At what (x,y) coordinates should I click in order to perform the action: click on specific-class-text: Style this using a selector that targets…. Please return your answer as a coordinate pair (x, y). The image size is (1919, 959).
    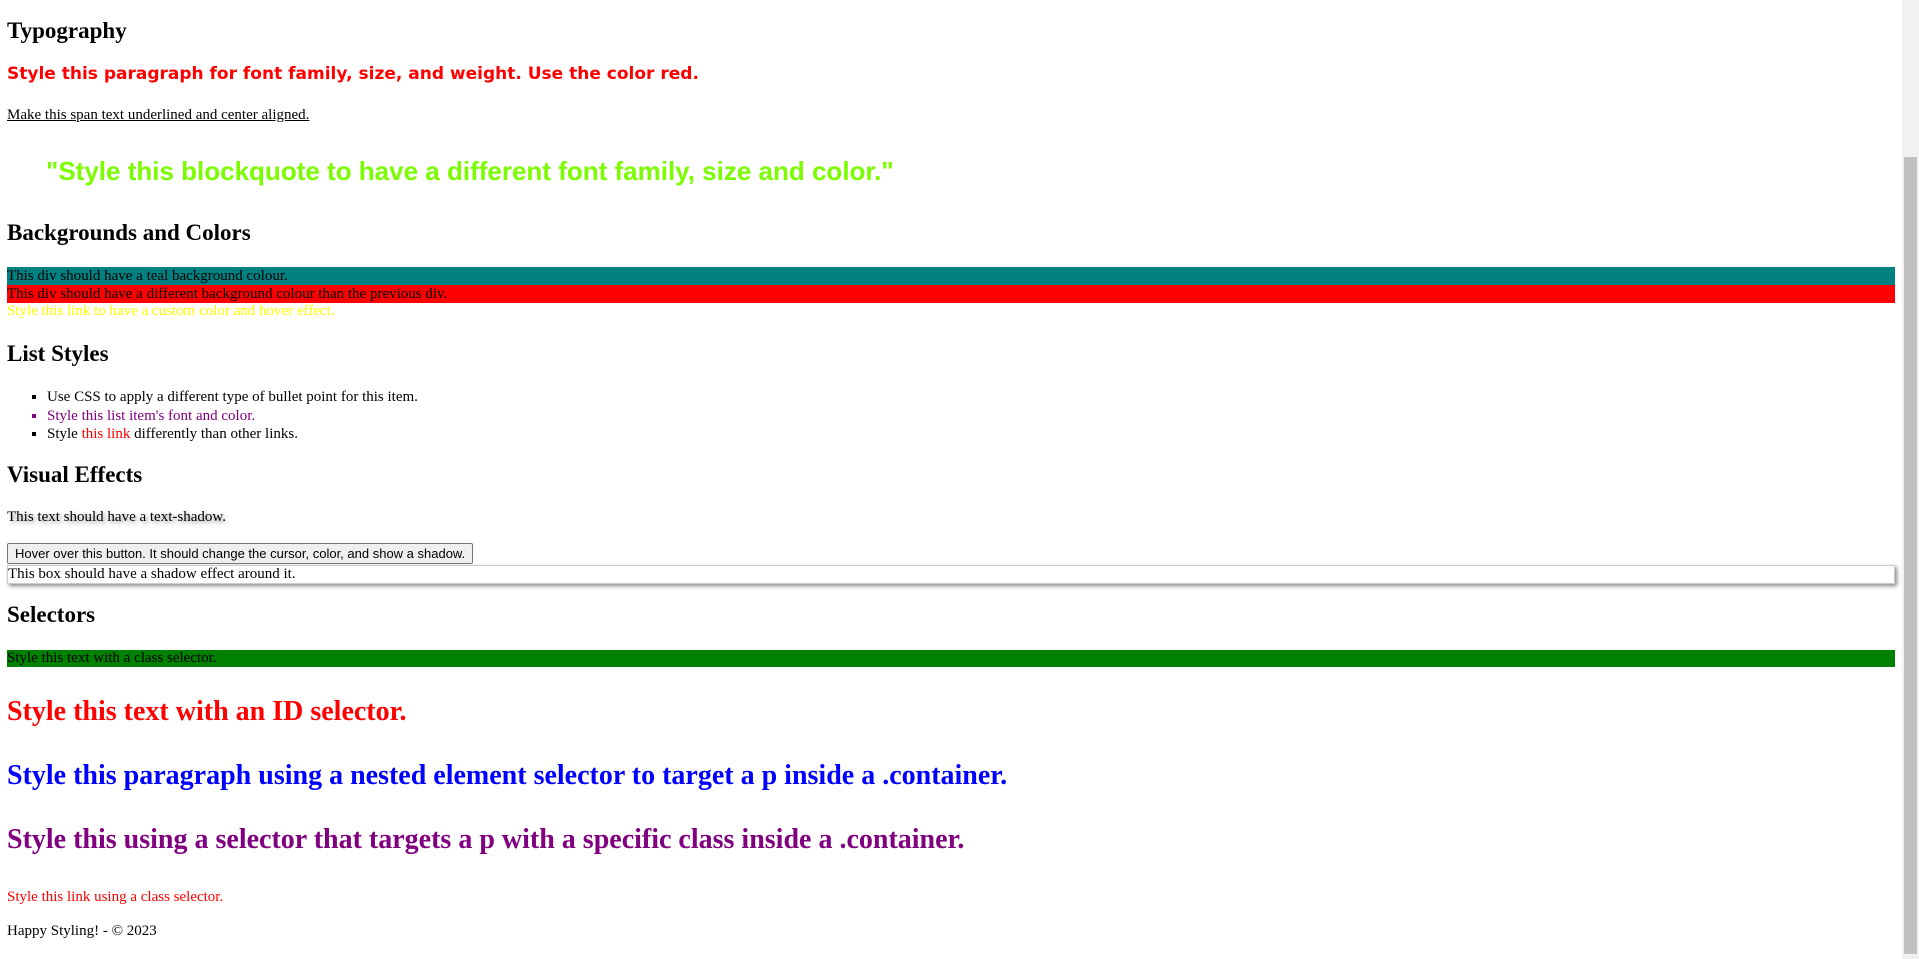
    Looking at the image, I should click on (486, 839).